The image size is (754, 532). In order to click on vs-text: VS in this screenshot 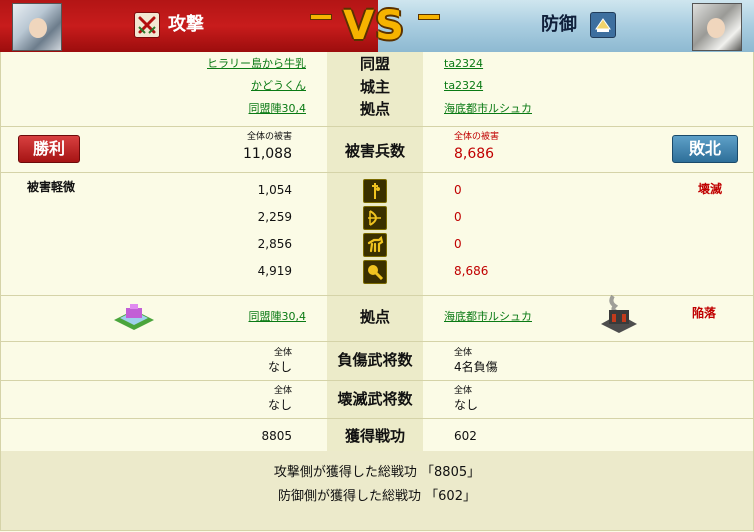, I will do `click(374, 26)`.